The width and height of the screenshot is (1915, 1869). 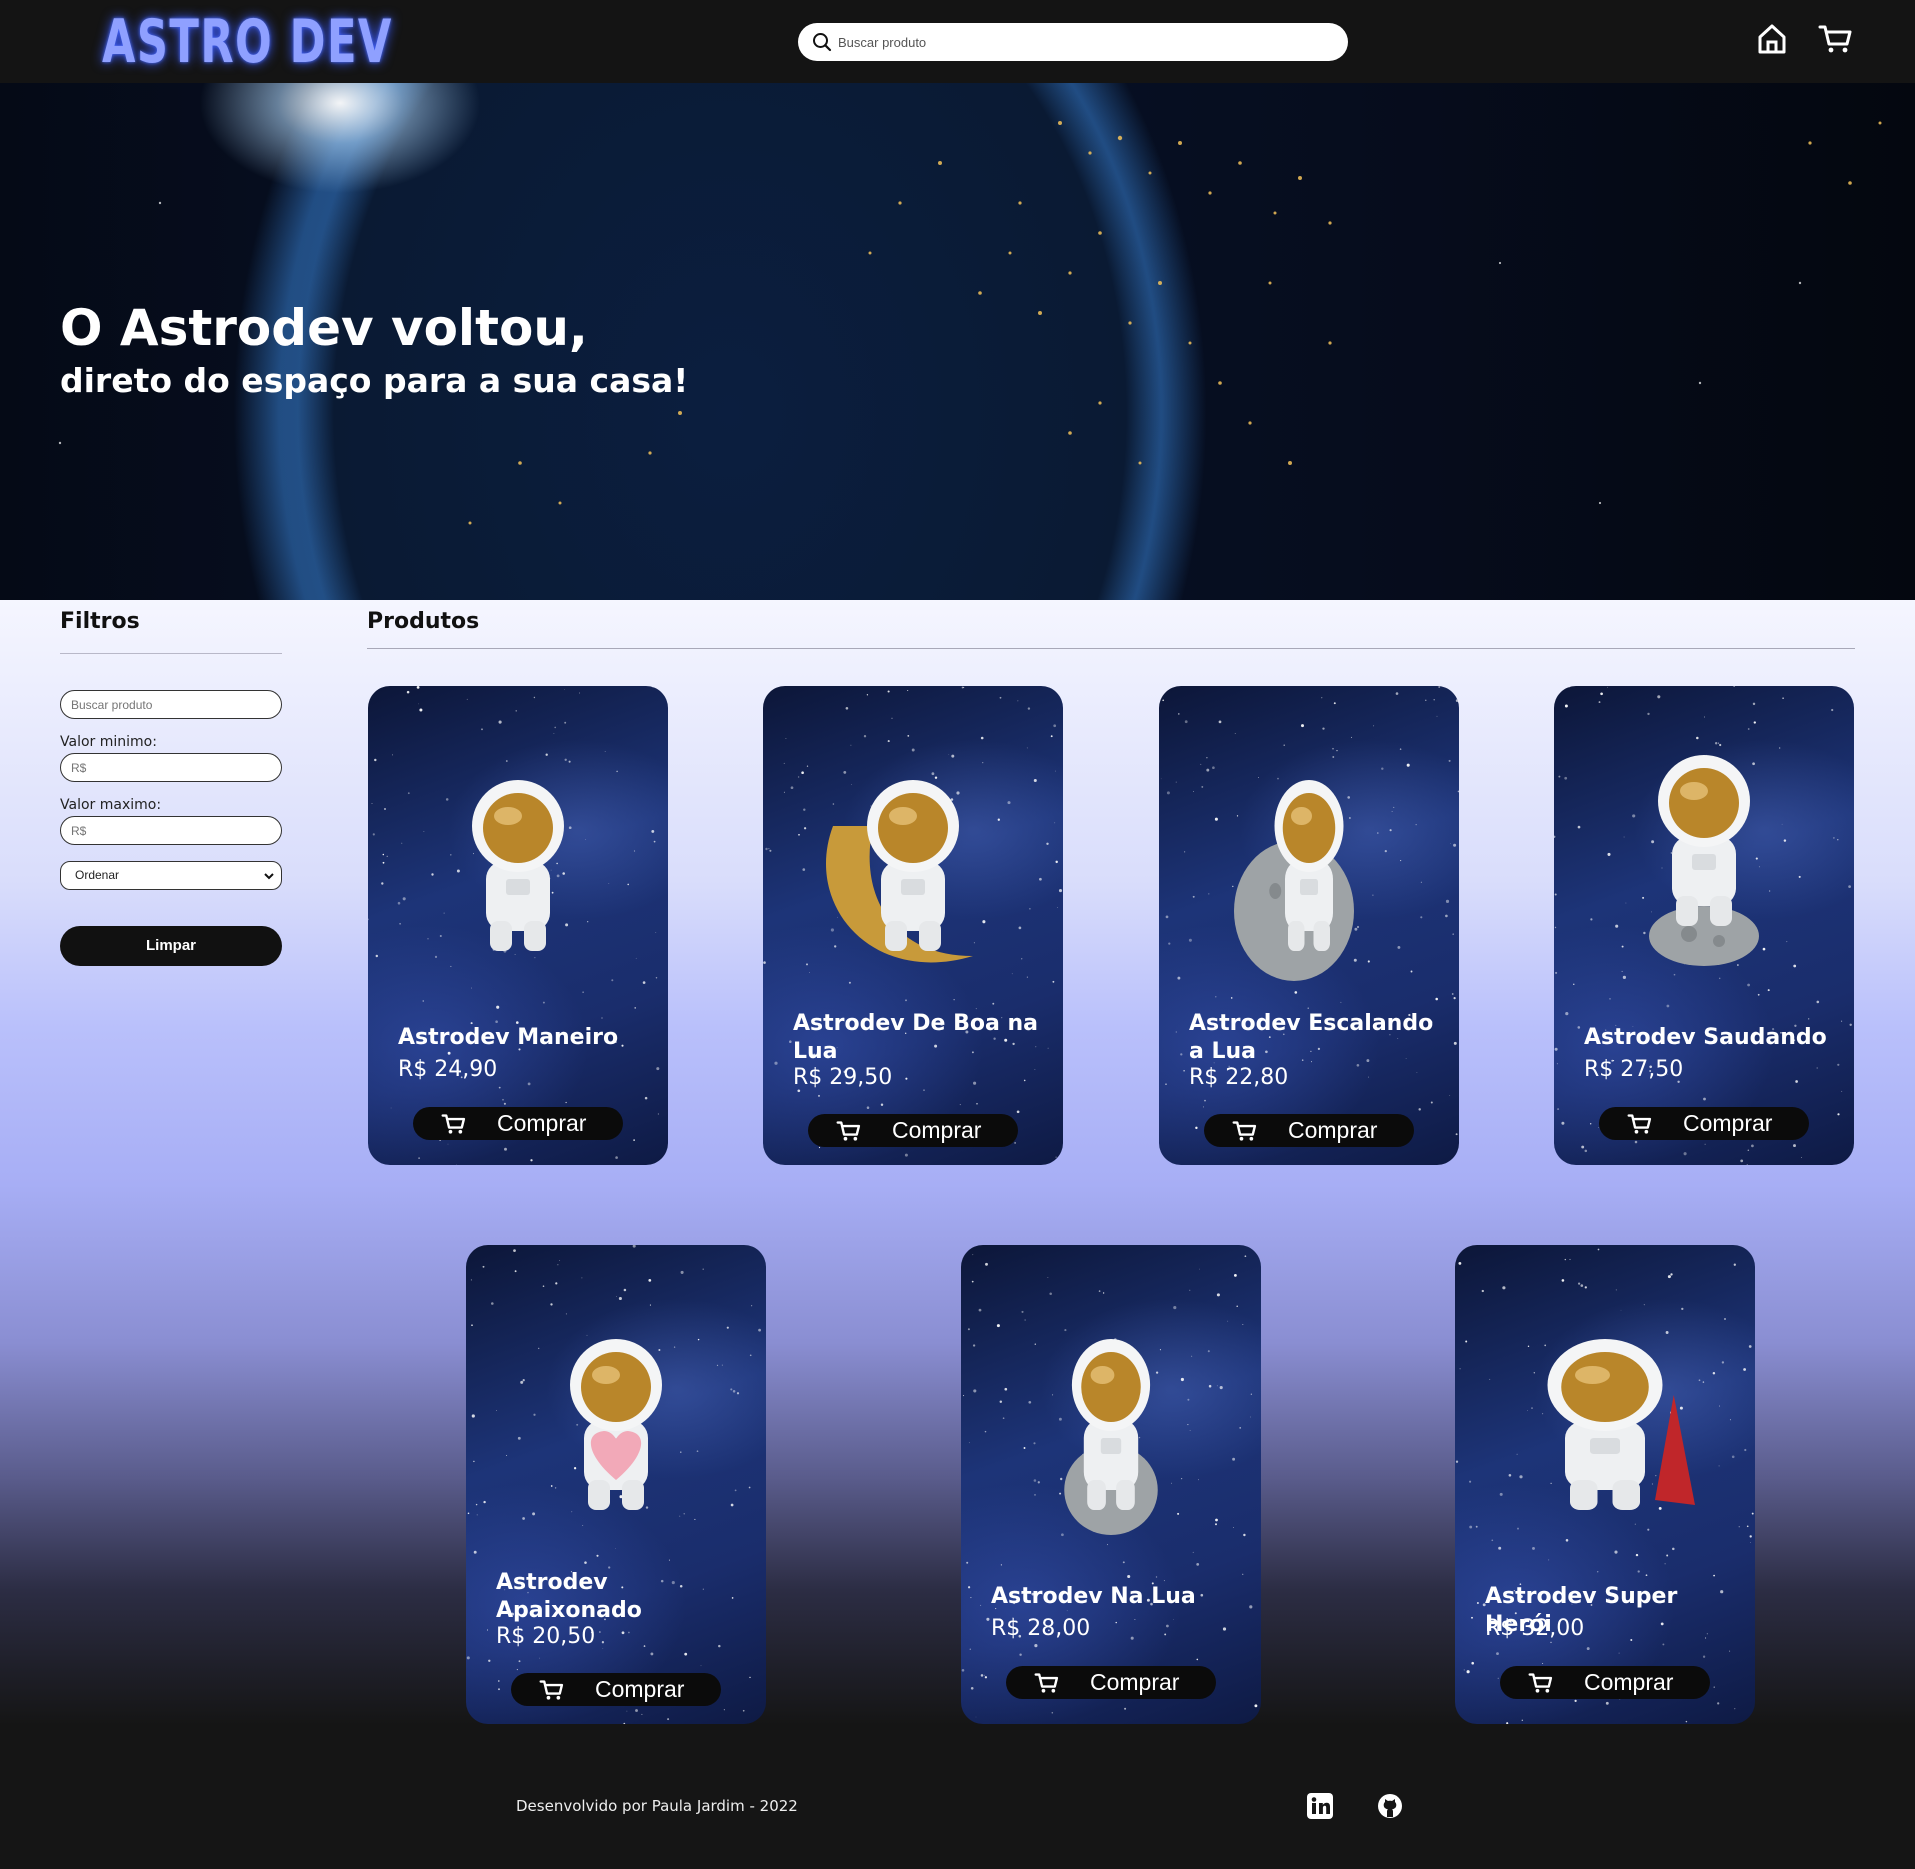 What do you see at coordinates (1239, 1077) in the screenshot?
I see `product-price: R$ 22,80` at bounding box center [1239, 1077].